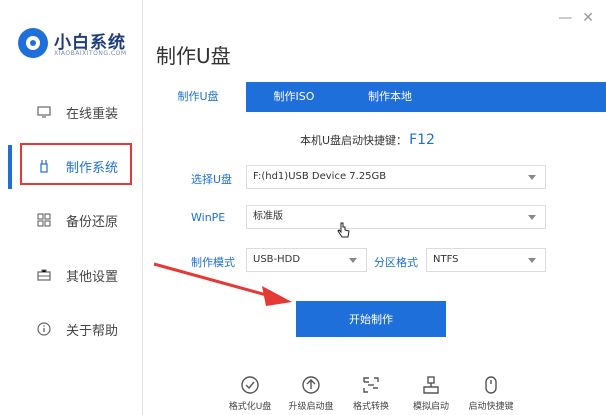 The height and width of the screenshot is (415, 606). Describe the element at coordinates (370, 407) in the screenshot. I see `tool-label: 格式转换` at that location.